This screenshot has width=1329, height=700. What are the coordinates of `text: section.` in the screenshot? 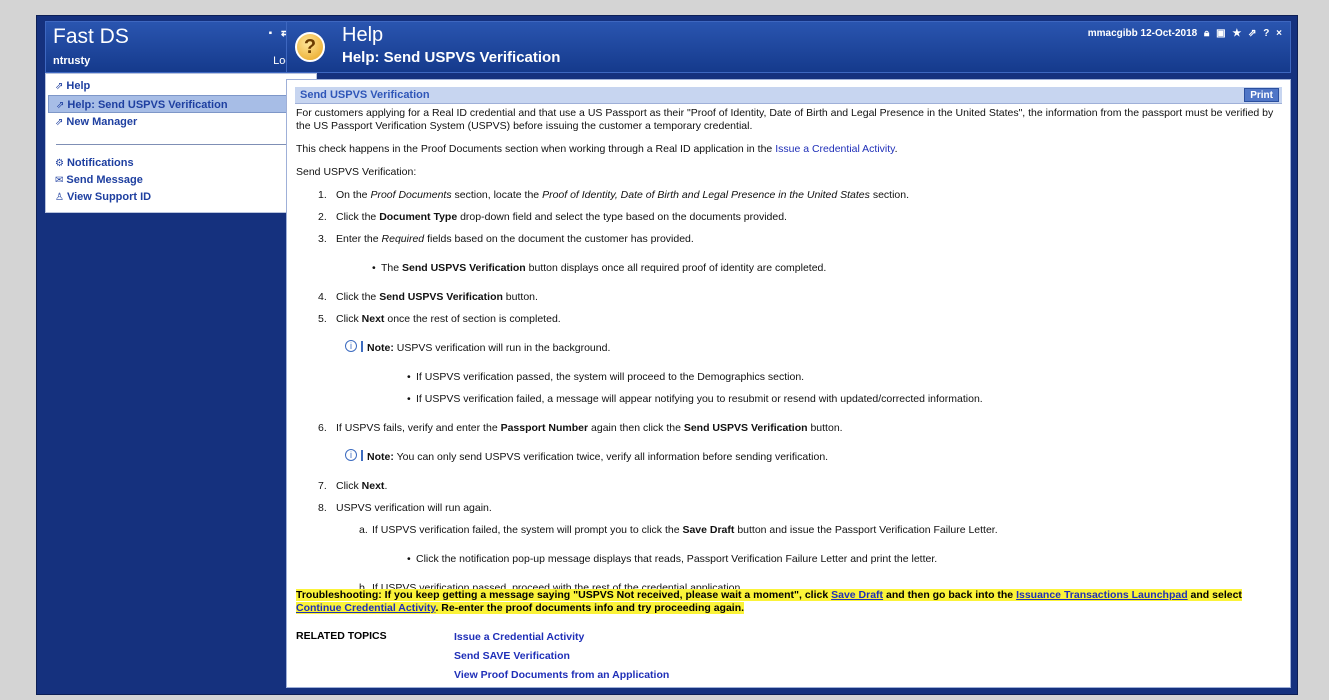 It's located at (889, 195).